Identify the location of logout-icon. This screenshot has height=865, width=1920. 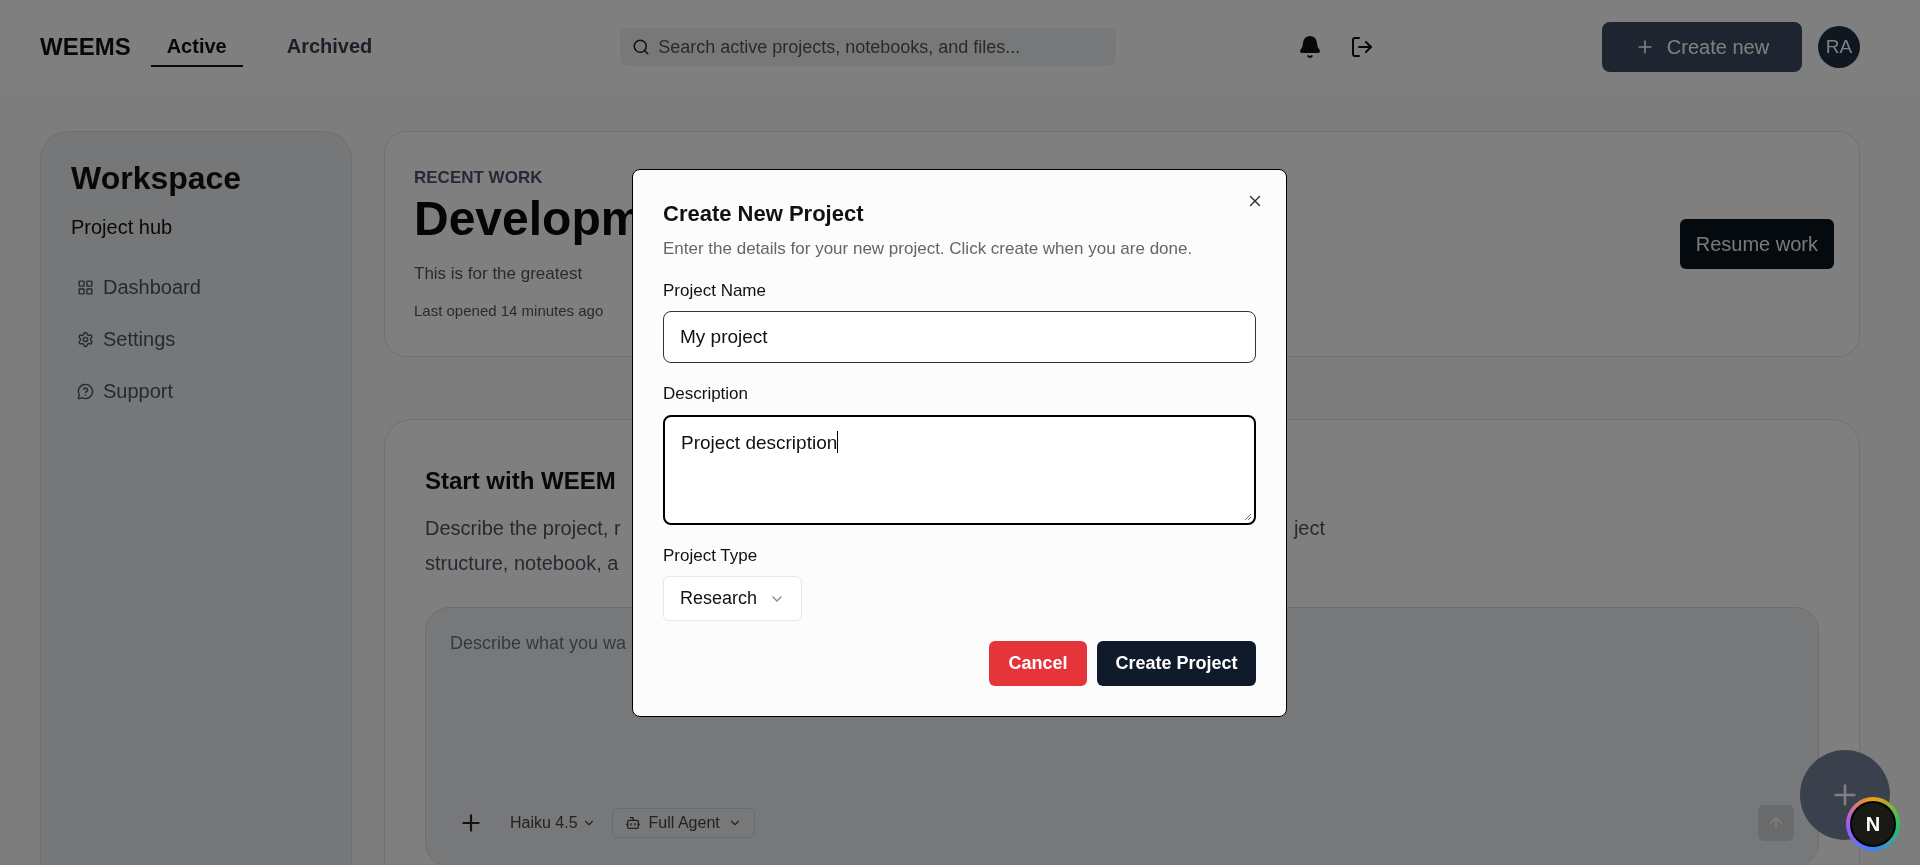
(1362, 47).